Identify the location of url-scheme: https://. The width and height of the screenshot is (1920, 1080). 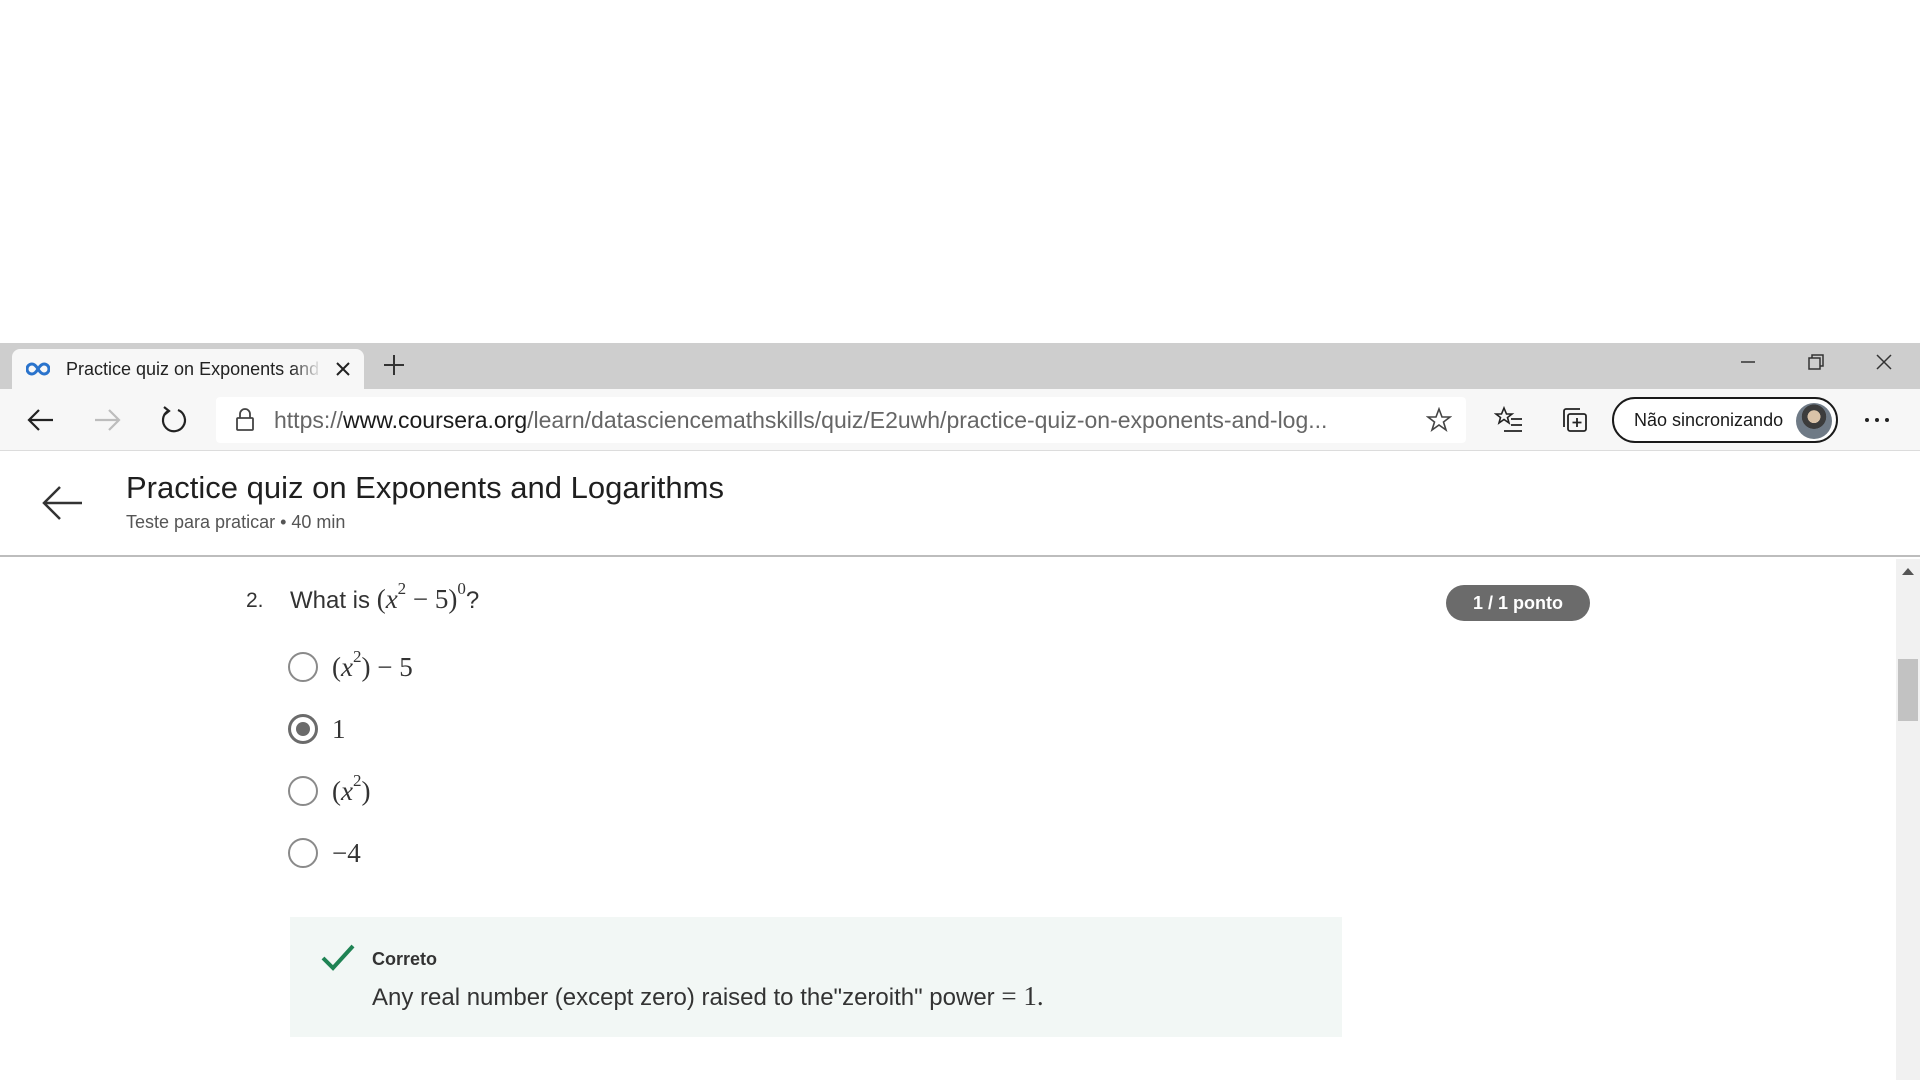
(309, 419).